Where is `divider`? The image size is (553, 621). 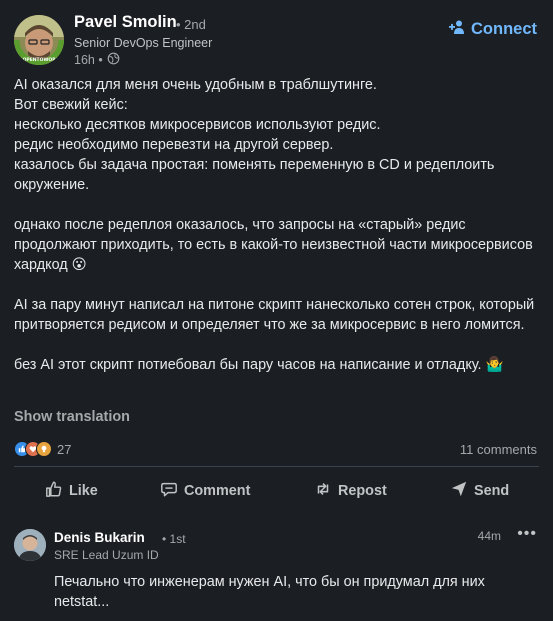 divider is located at coordinates (276, 466).